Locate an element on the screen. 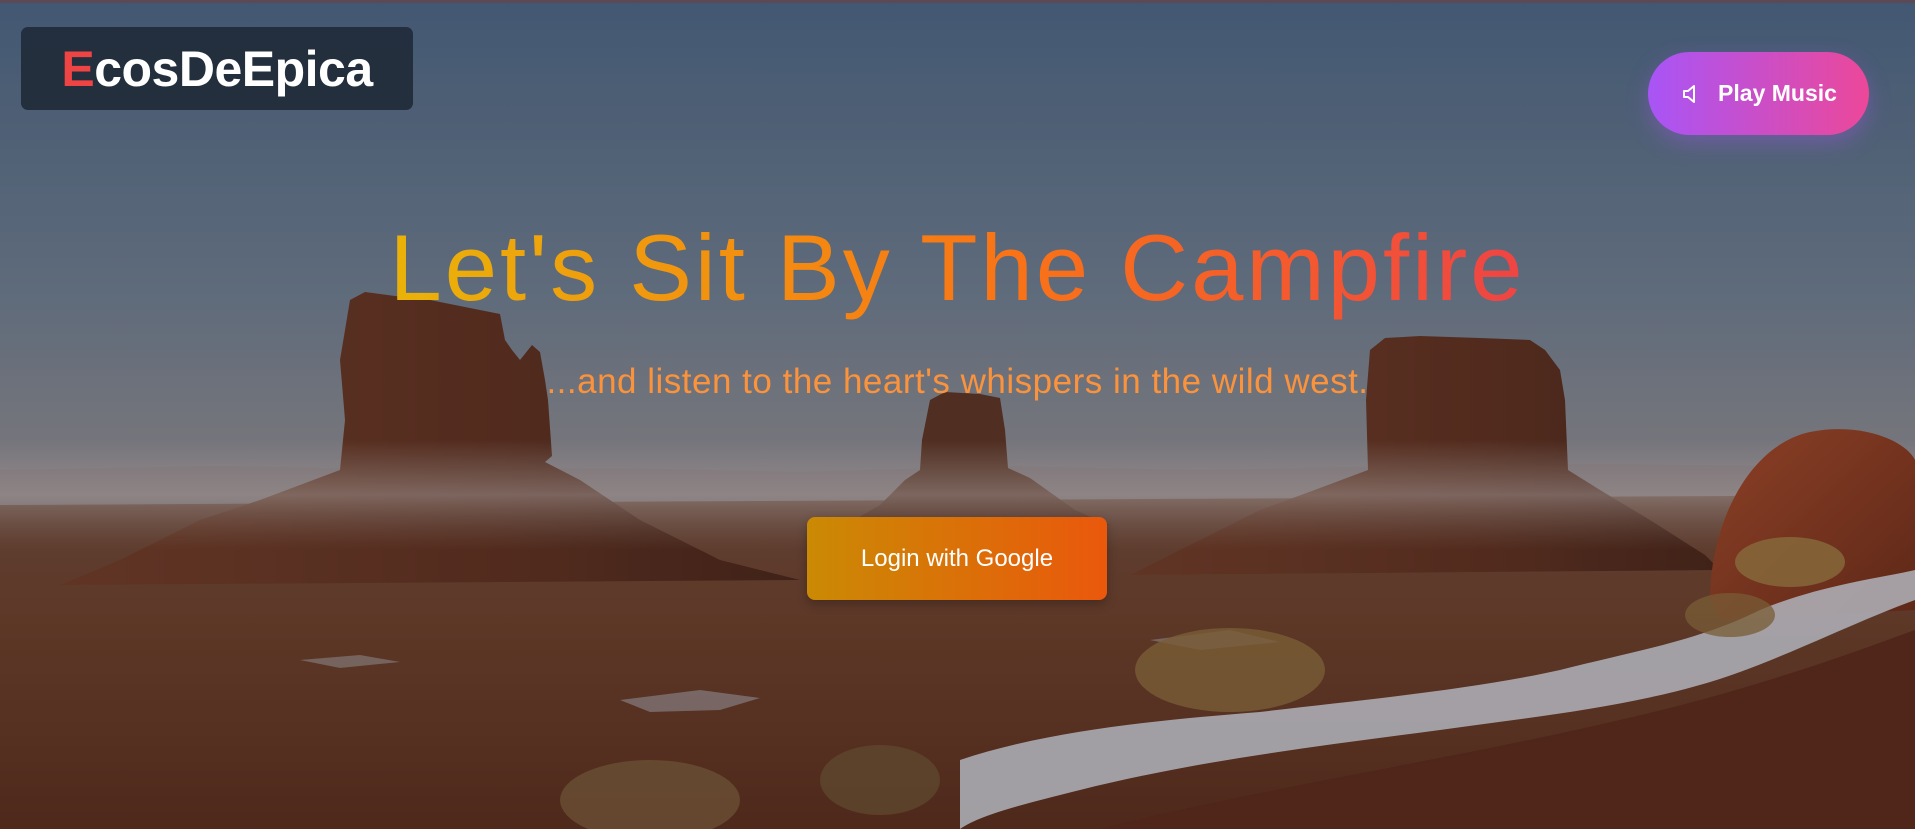 This screenshot has width=1915, height=829. site-logo: EcosDeEpica is located at coordinates (217, 68).